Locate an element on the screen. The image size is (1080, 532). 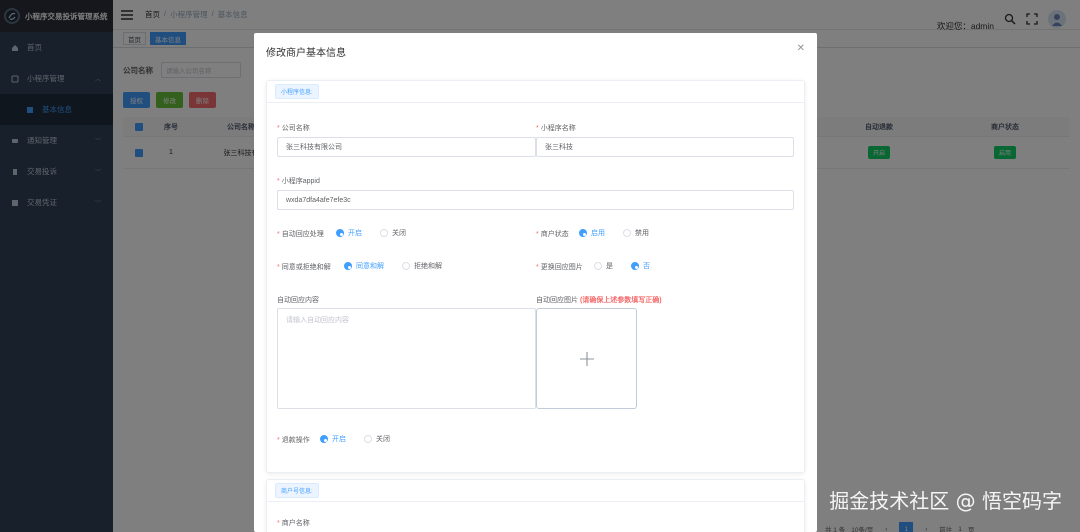
auto-handle-label: * 自动回应处理 is located at coordinates (300, 234).